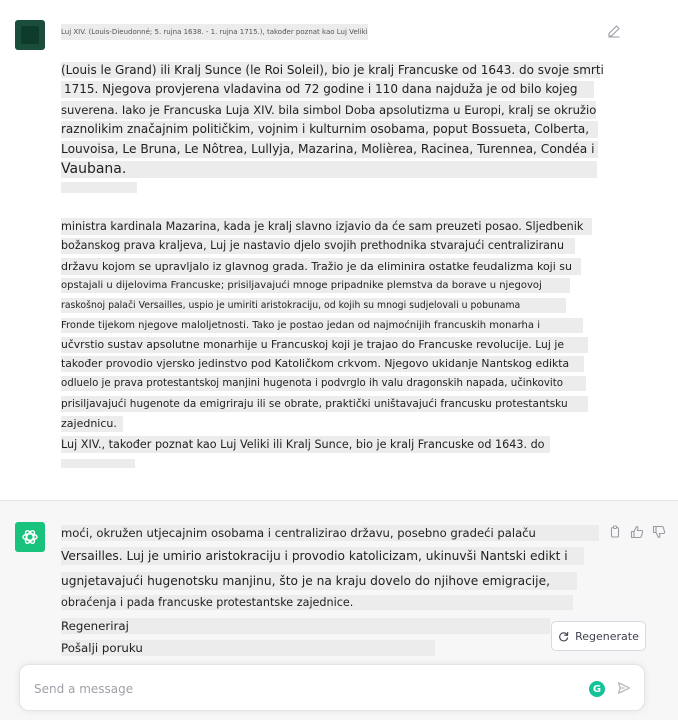 The image size is (678, 720). I want to click on user-p1-line-6: Vaubana., so click(329, 169).